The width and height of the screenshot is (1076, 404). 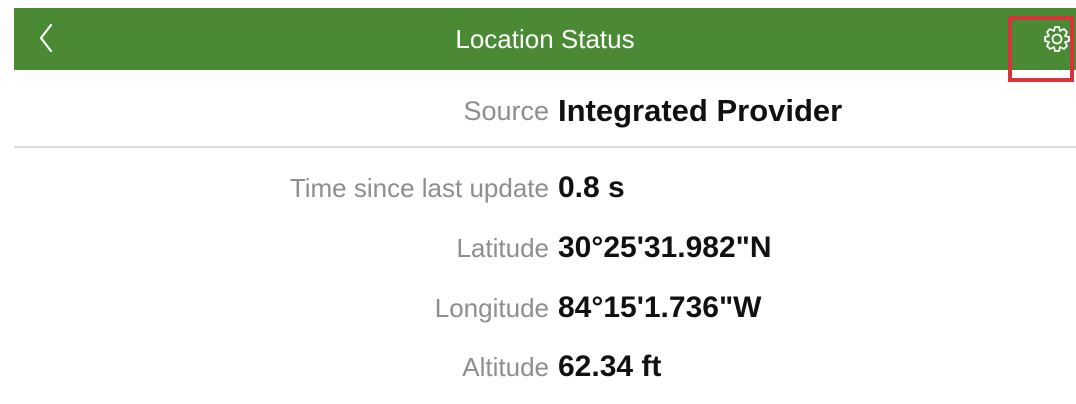 I want to click on settings-button, so click(x=1057, y=39).